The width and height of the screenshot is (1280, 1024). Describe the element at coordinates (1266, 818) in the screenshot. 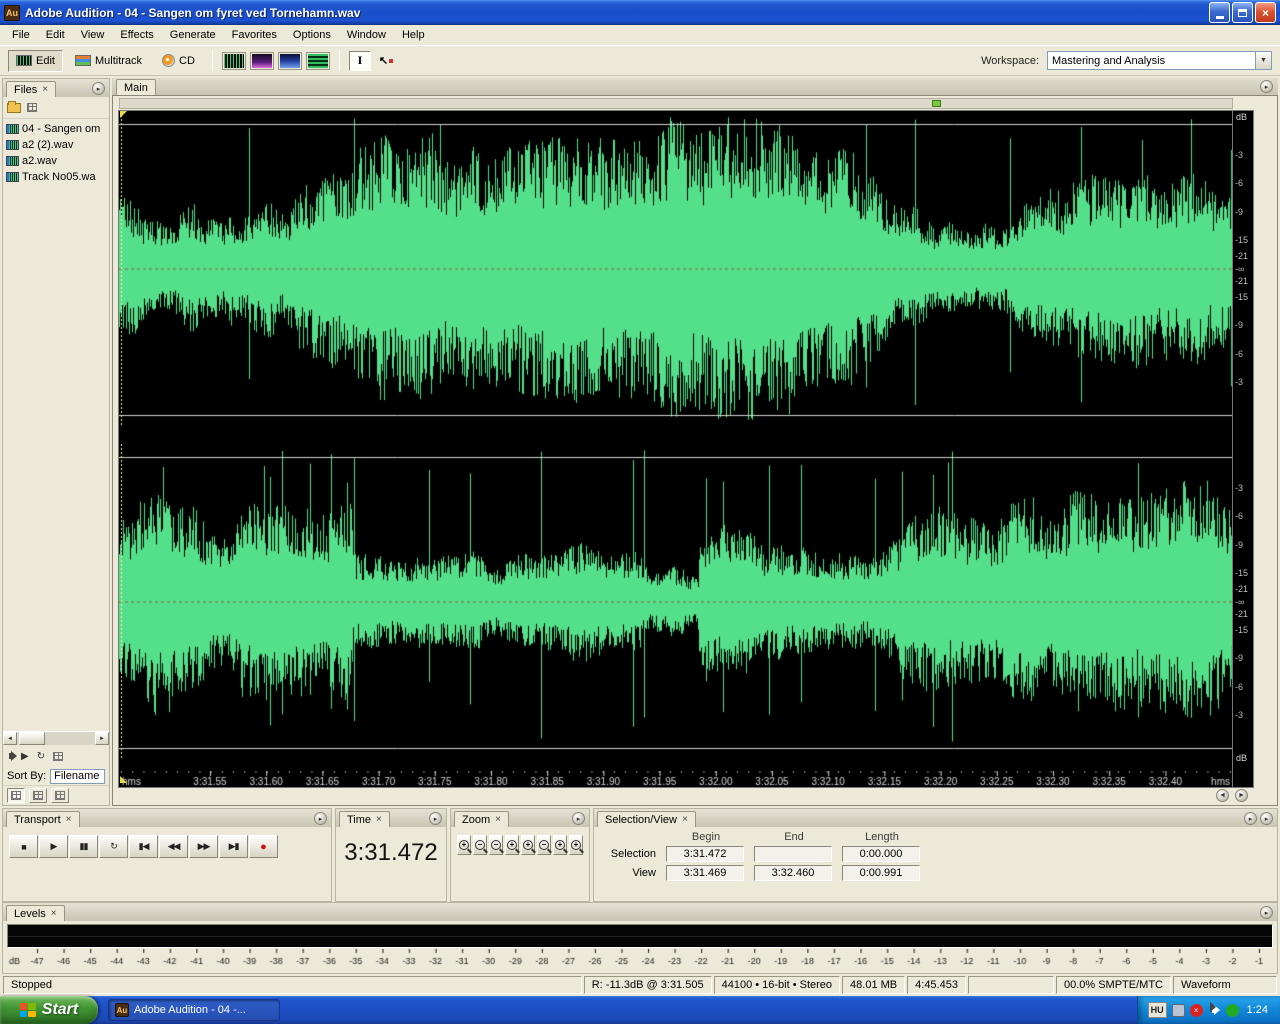

I see `panel-maximize-button: ▸` at that location.